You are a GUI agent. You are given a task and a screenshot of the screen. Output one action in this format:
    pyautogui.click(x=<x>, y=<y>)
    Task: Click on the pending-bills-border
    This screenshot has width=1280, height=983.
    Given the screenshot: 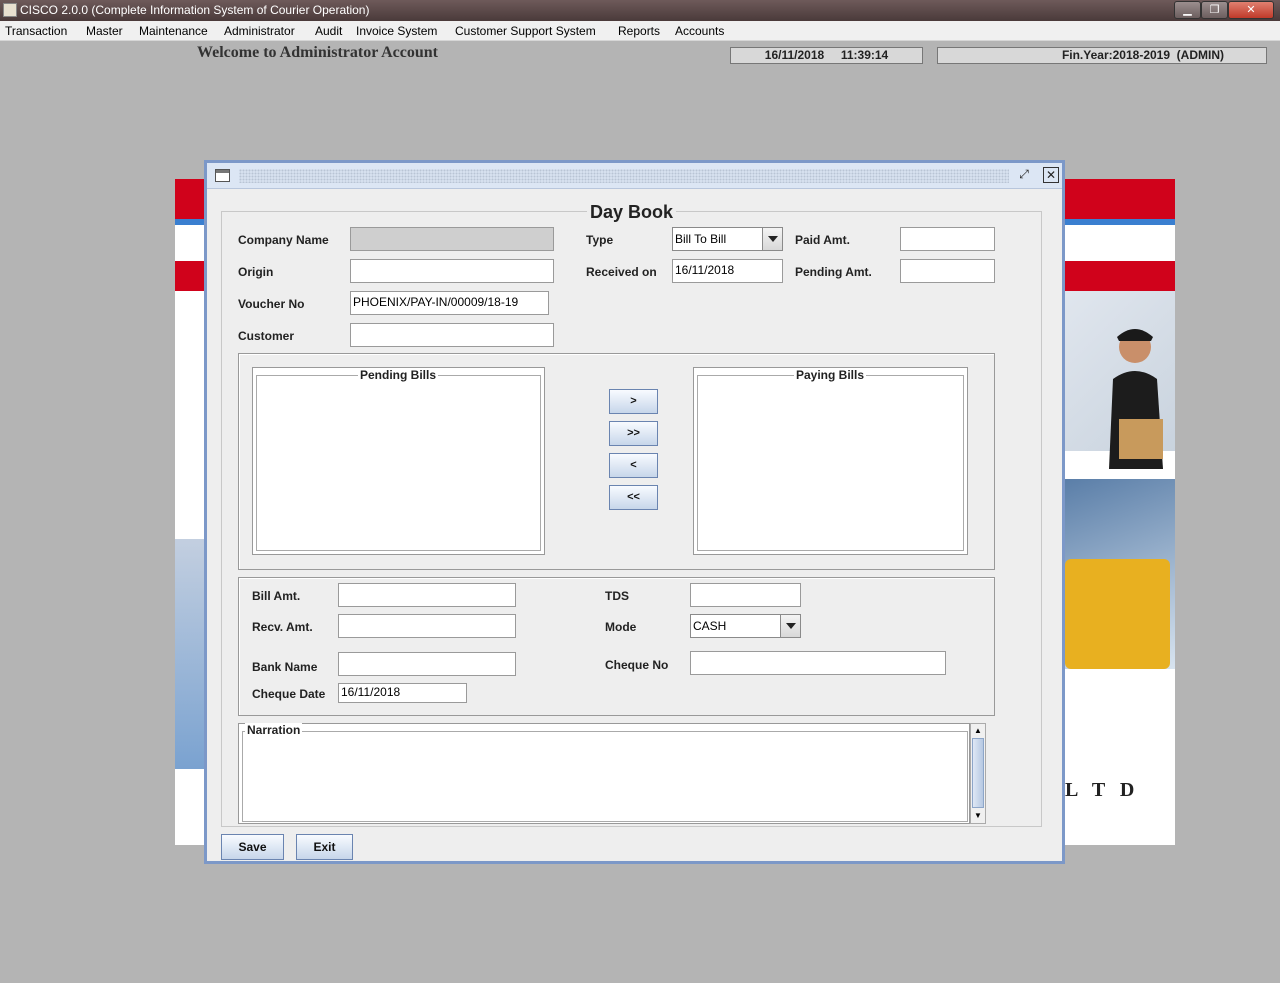 What is the action you would take?
    pyautogui.click(x=398, y=463)
    